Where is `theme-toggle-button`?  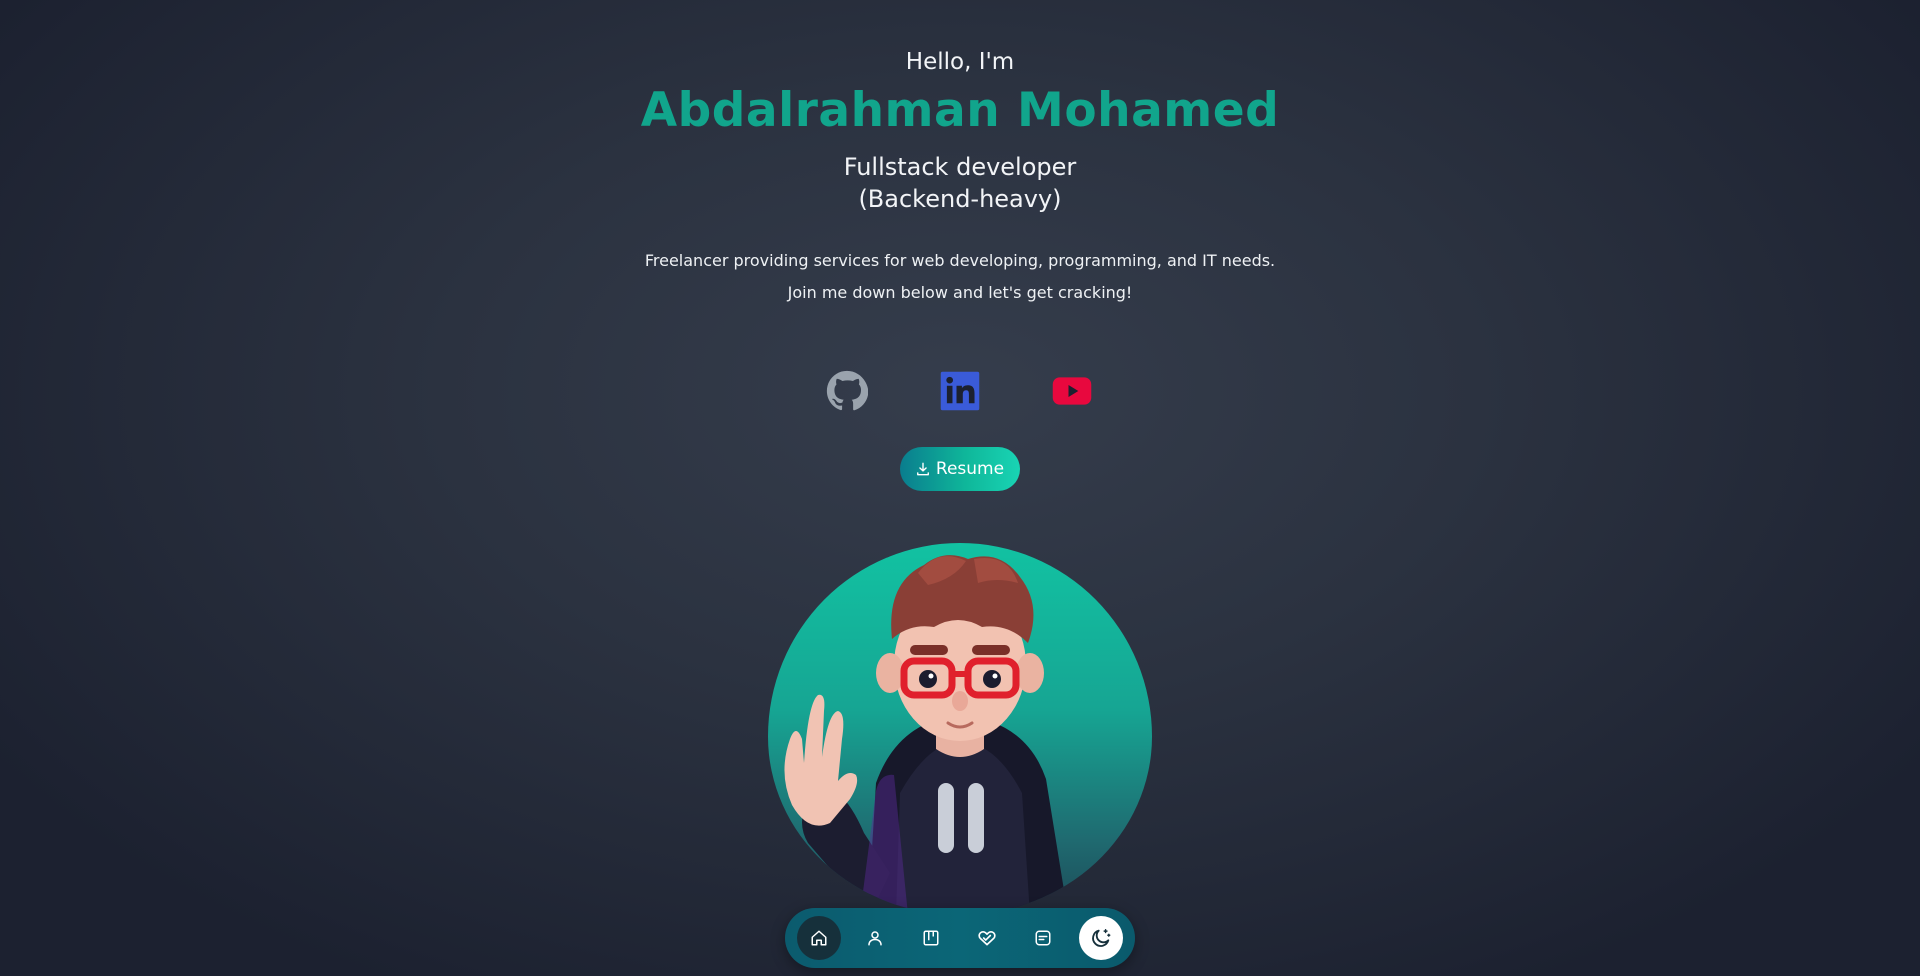 theme-toggle-button is located at coordinates (1101, 938).